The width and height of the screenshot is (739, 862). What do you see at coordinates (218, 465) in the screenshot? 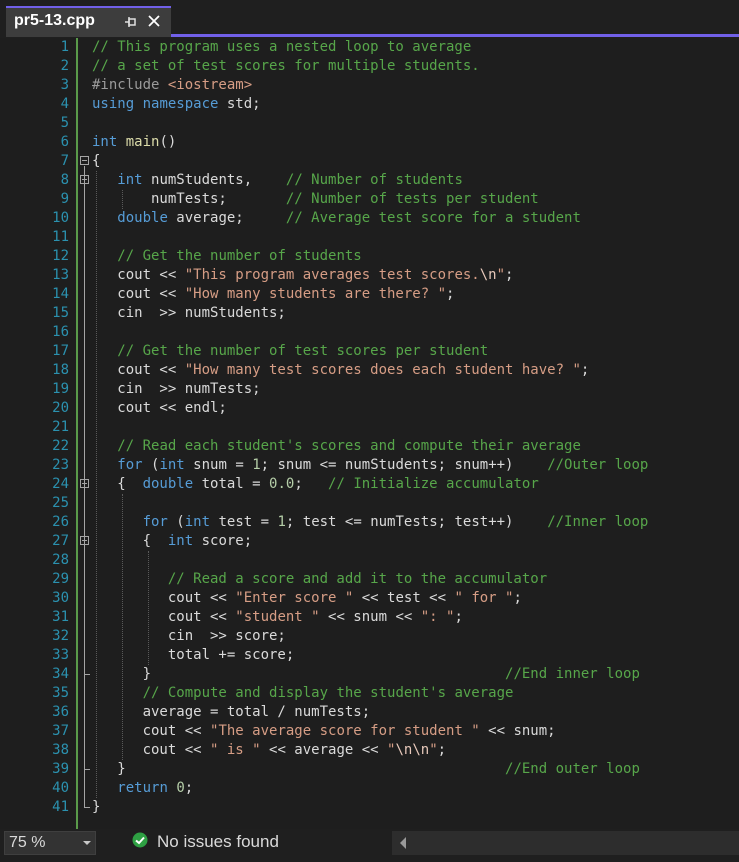
I see `code-token: snum =` at bounding box center [218, 465].